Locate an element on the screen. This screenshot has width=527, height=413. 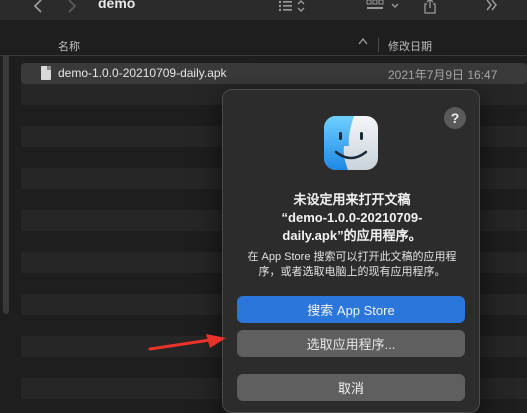
dialog-message-line: 在 App Store 搜索可以打开此文稿的应用程 is located at coordinates (352, 257).